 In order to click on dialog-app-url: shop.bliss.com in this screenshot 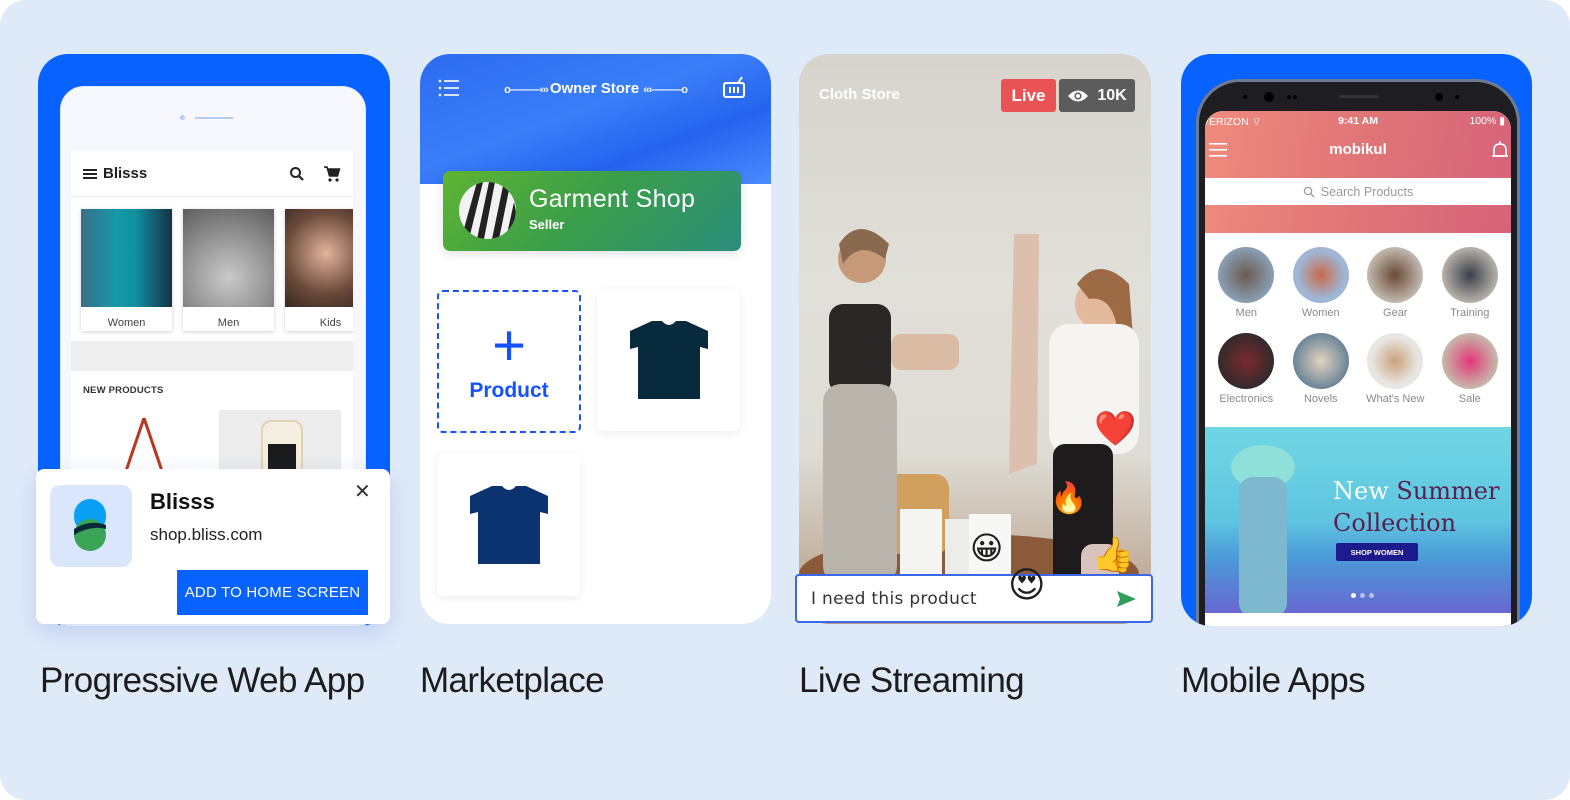, I will do `click(206, 534)`.